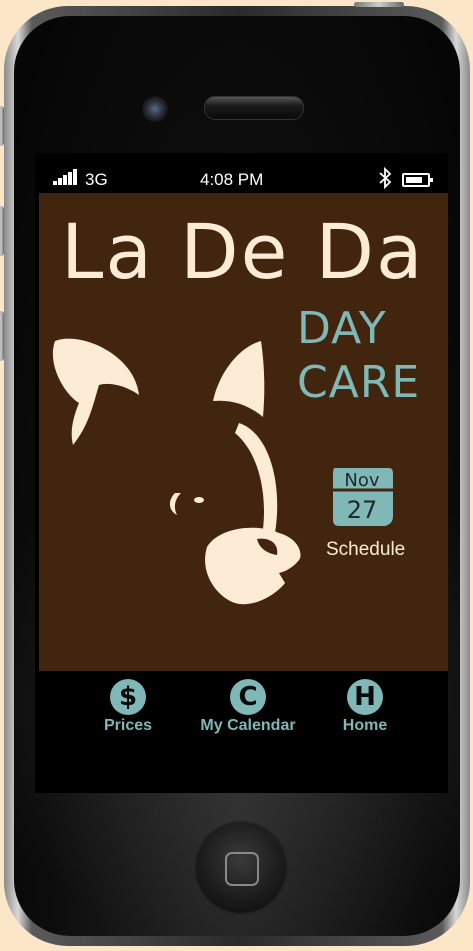 The height and width of the screenshot is (951, 473). What do you see at coordinates (65, 177) in the screenshot?
I see `signal-strength-icon` at bounding box center [65, 177].